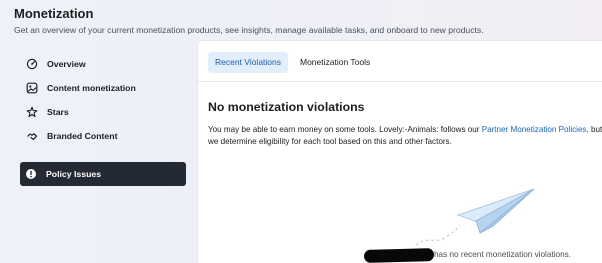 The height and width of the screenshot is (263, 602). What do you see at coordinates (286, 107) in the screenshot?
I see `no-violations-heading: No monetization violations` at bounding box center [286, 107].